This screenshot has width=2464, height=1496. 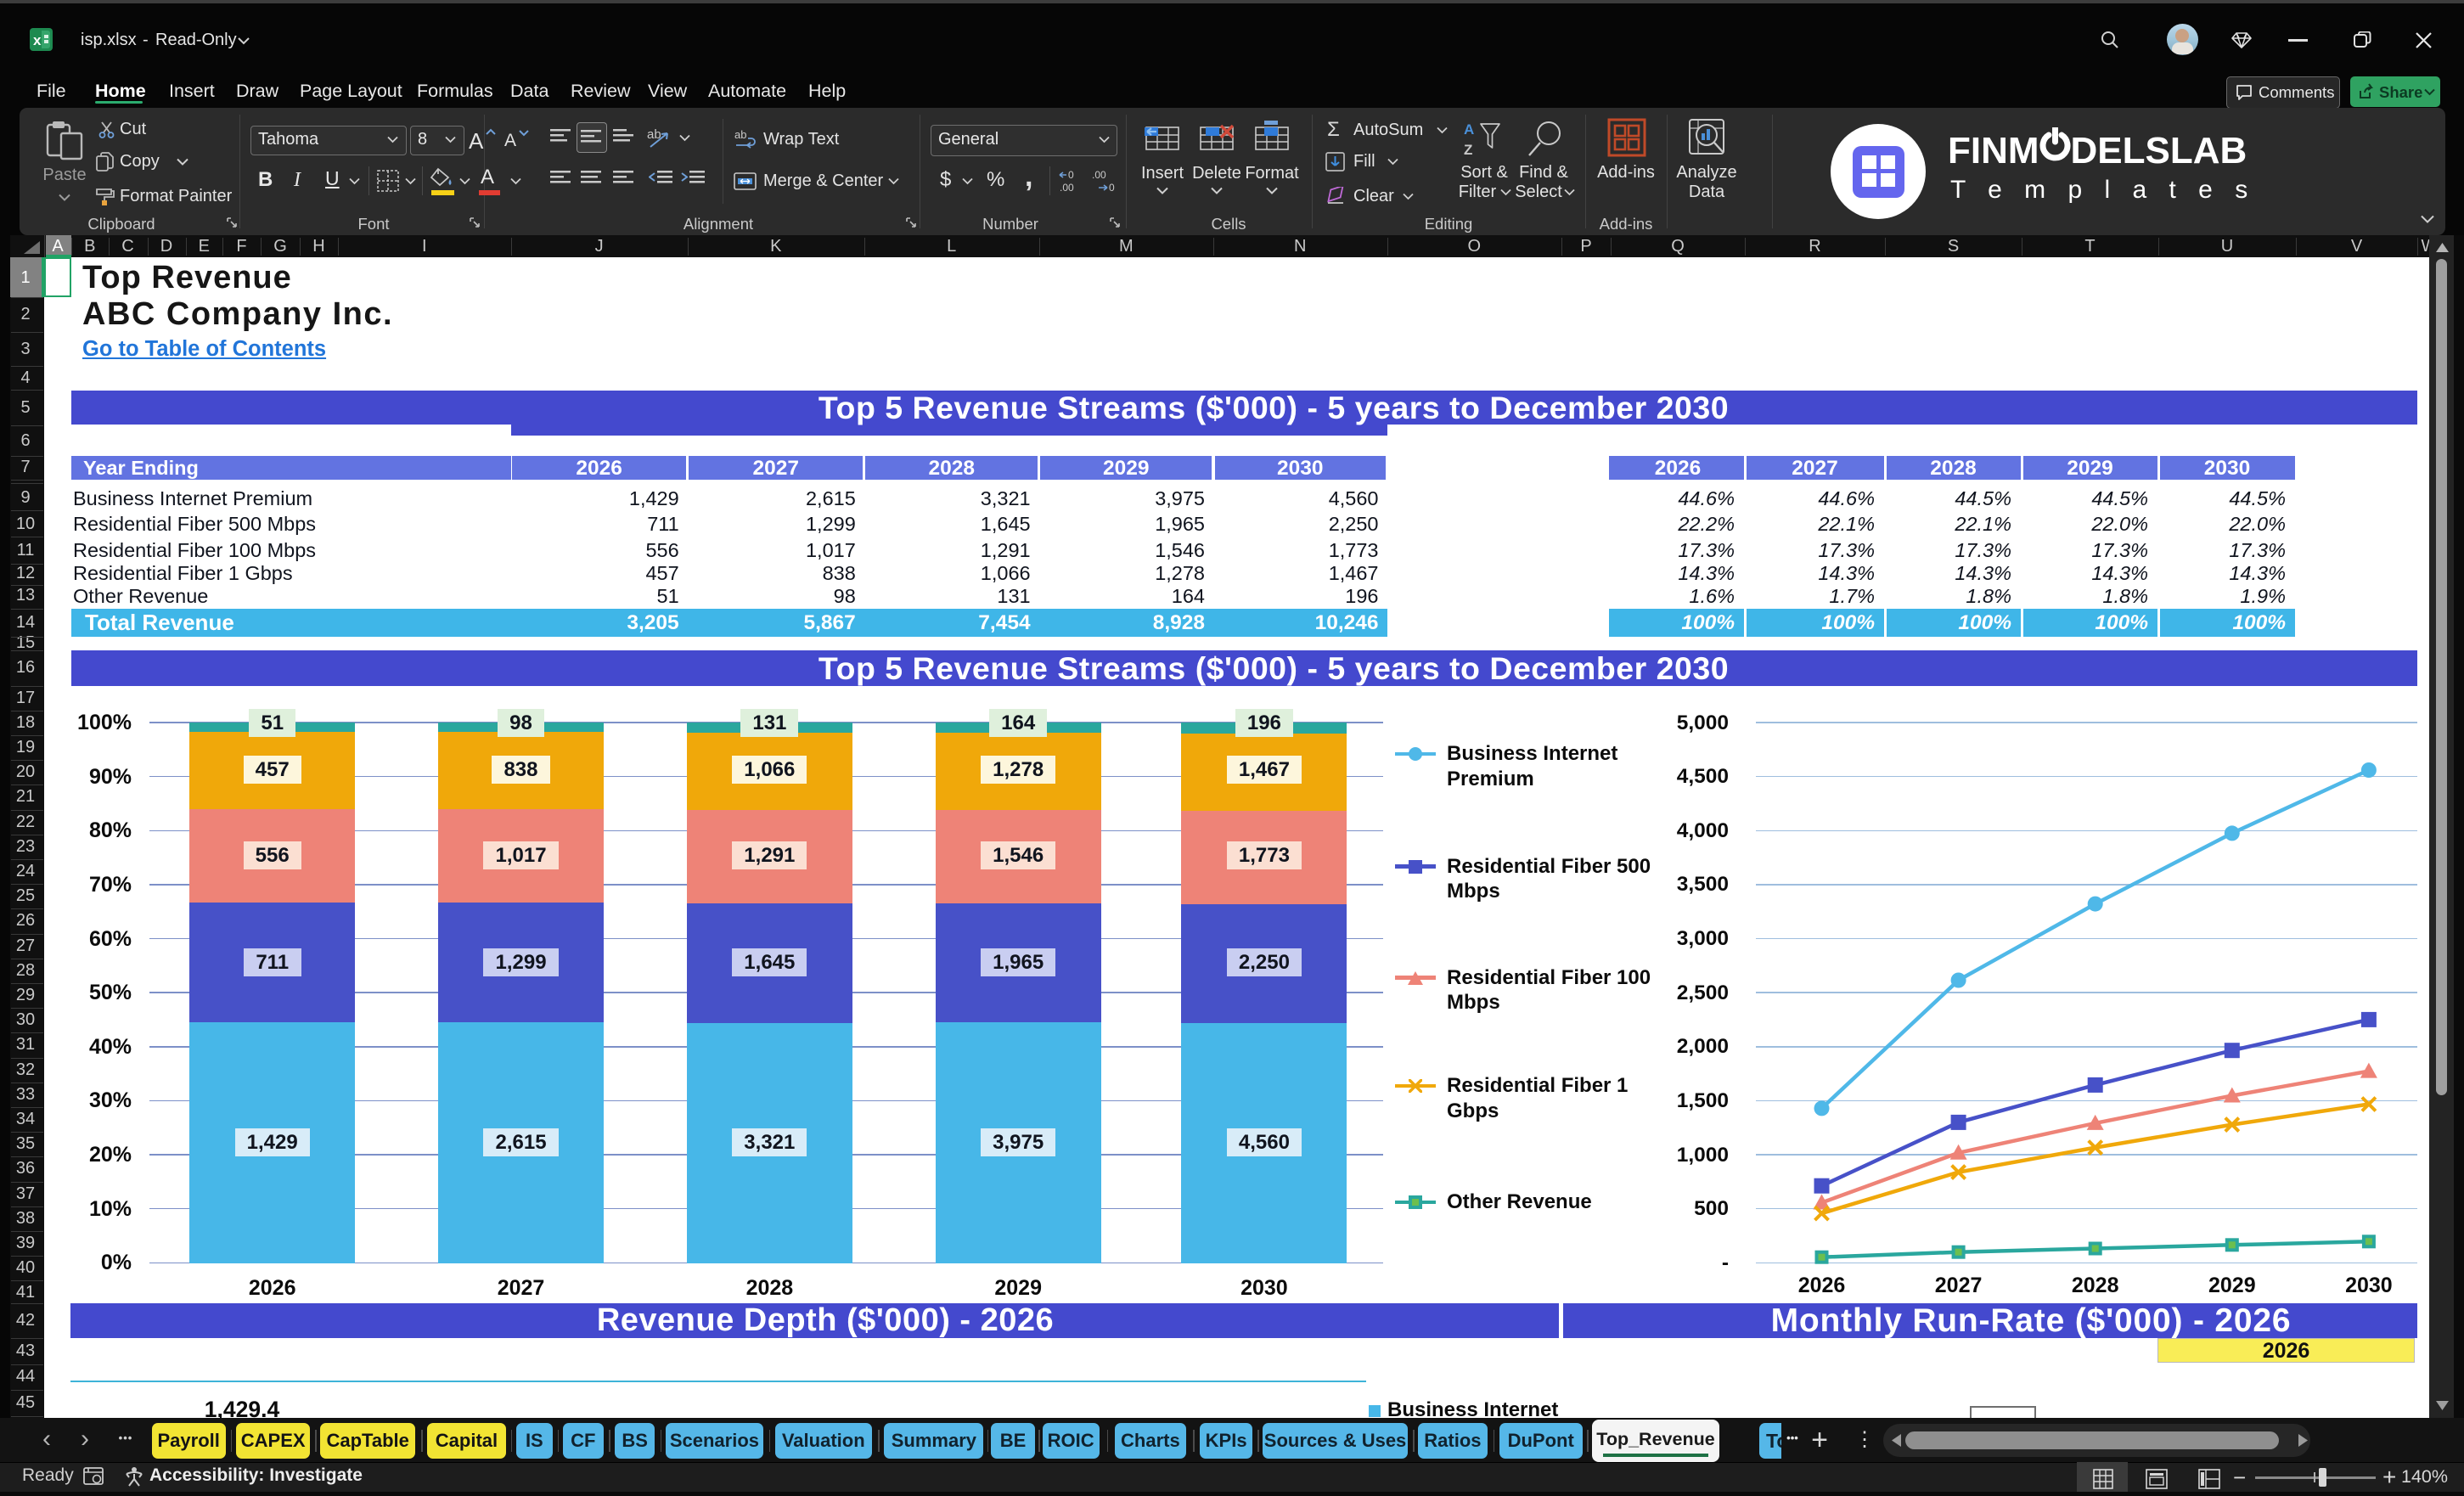 I want to click on svg-text: ab, so click(x=740, y=135).